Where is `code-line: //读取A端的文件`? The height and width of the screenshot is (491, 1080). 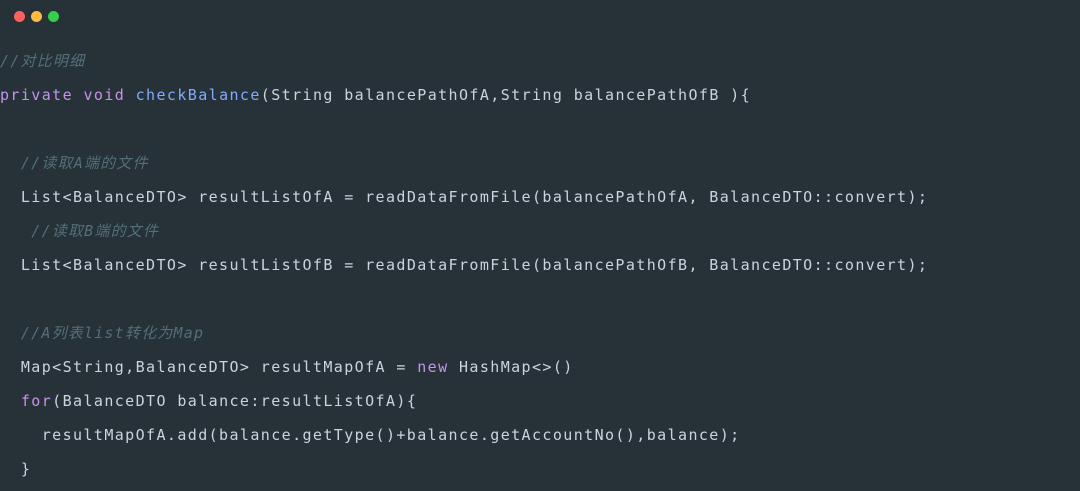
code-line: //读取A端的文件 is located at coordinates (540, 163).